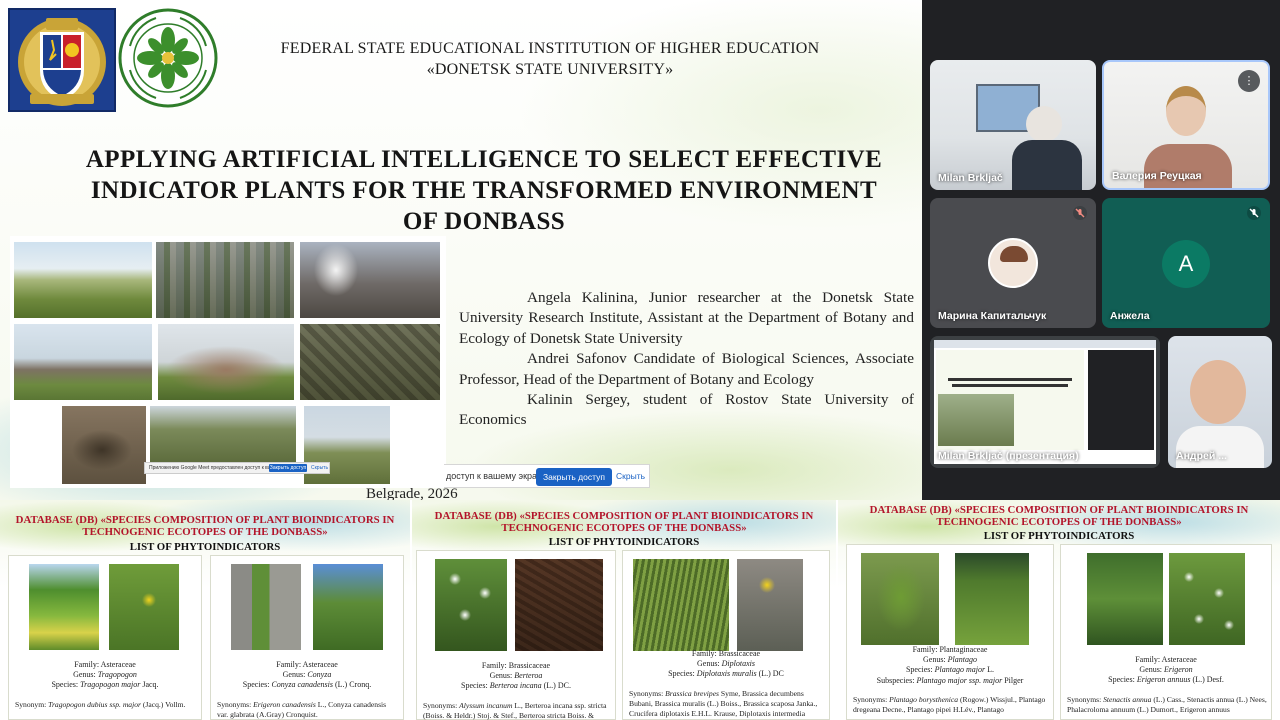 The height and width of the screenshot is (720, 1280). What do you see at coordinates (83, 280) in the screenshot?
I see `steppe-grass-photo` at bounding box center [83, 280].